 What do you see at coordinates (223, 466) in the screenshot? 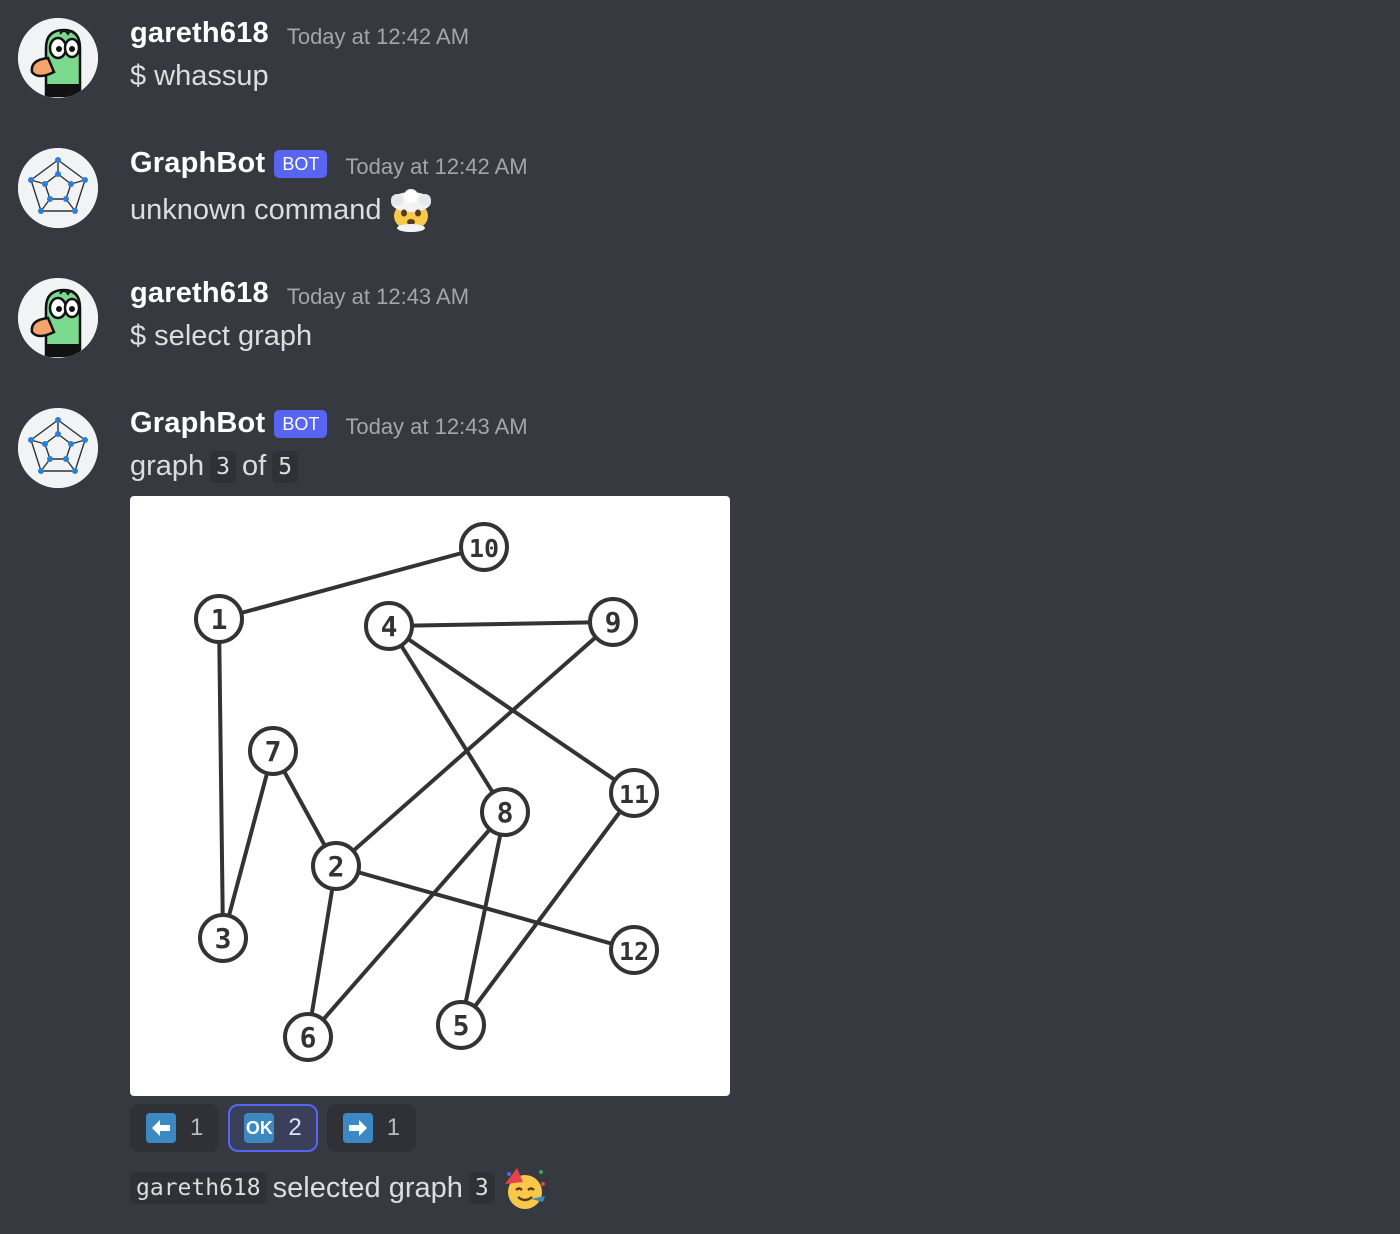
I see `inline-code-current: 3` at bounding box center [223, 466].